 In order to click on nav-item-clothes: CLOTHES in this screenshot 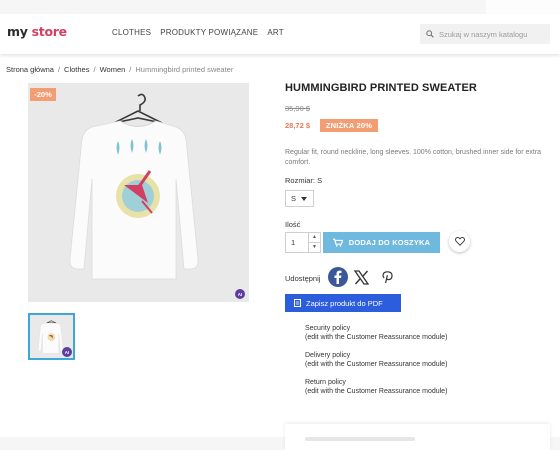, I will do `click(131, 32)`.